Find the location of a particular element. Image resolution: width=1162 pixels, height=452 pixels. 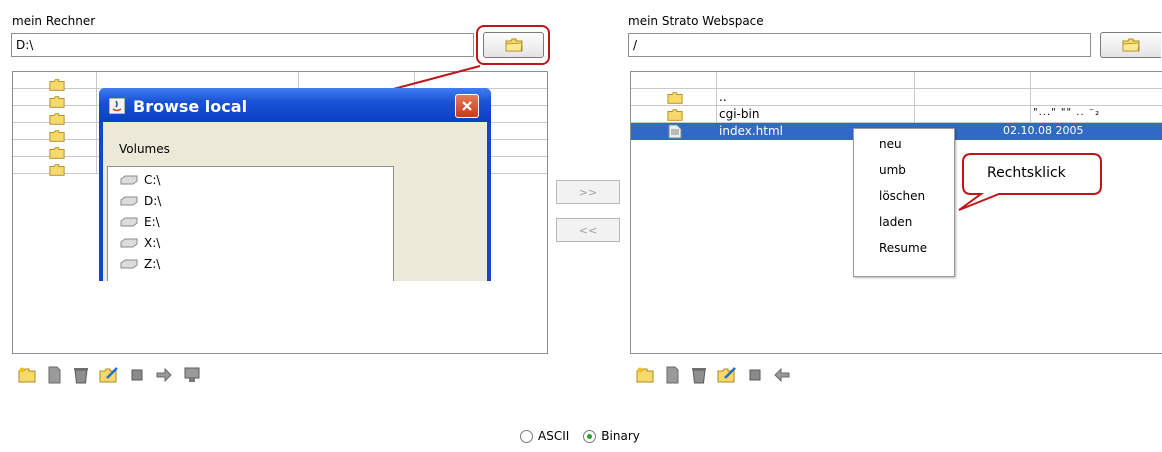

menu-item-resume: Resume is located at coordinates (903, 248).